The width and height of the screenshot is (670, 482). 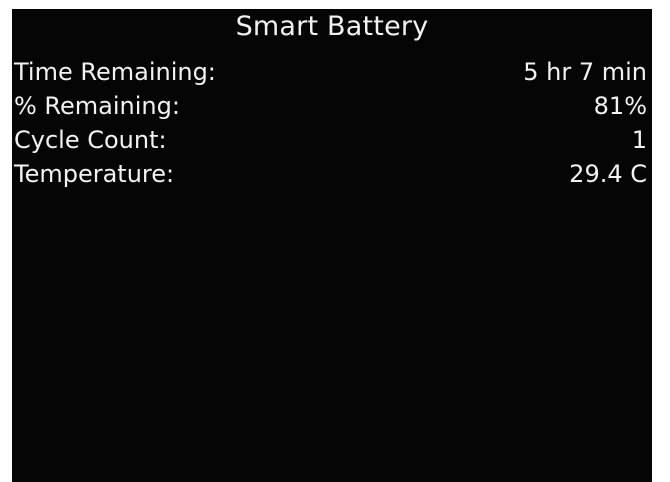 What do you see at coordinates (330, 108) in the screenshot?
I see `percent-remaining-row: % Remaining: 81%` at bounding box center [330, 108].